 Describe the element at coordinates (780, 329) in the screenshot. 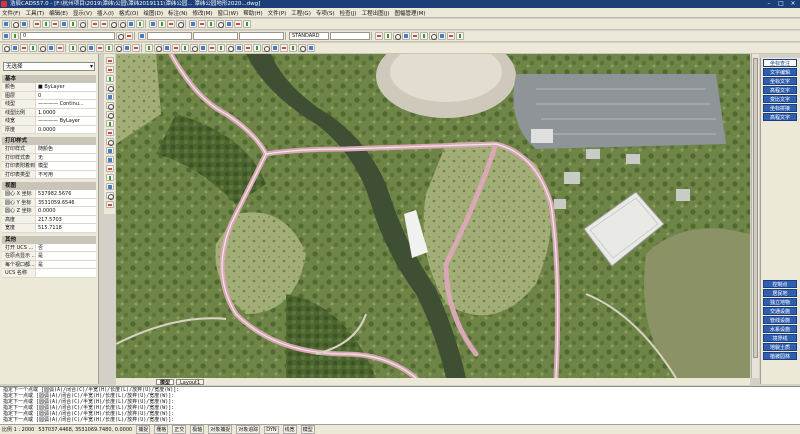

I see `palette-button: 水系设施` at that location.